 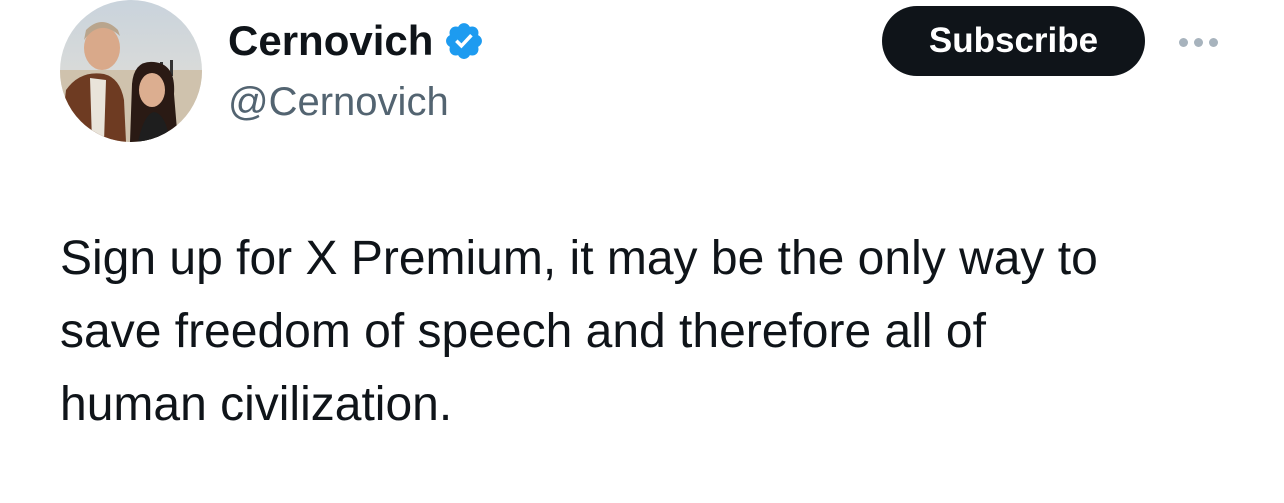 What do you see at coordinates (464, 41) in the screenshot?
I see `verified-badge-icon` at bounding box center [464, 41].